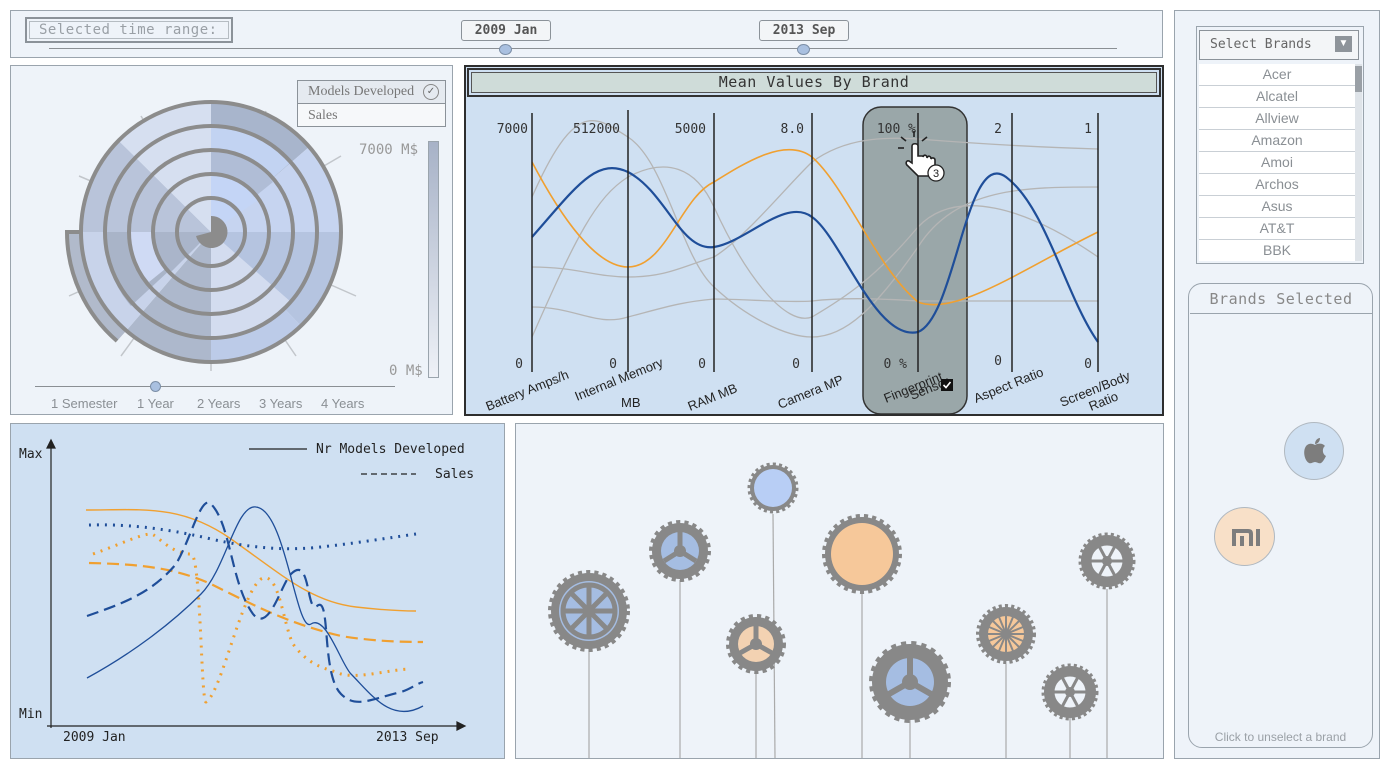 This screenshot has height=767, width=1389. Describe the element at coordinates (215, 386) in the screenshot. I see `period-slider-track` at that location.